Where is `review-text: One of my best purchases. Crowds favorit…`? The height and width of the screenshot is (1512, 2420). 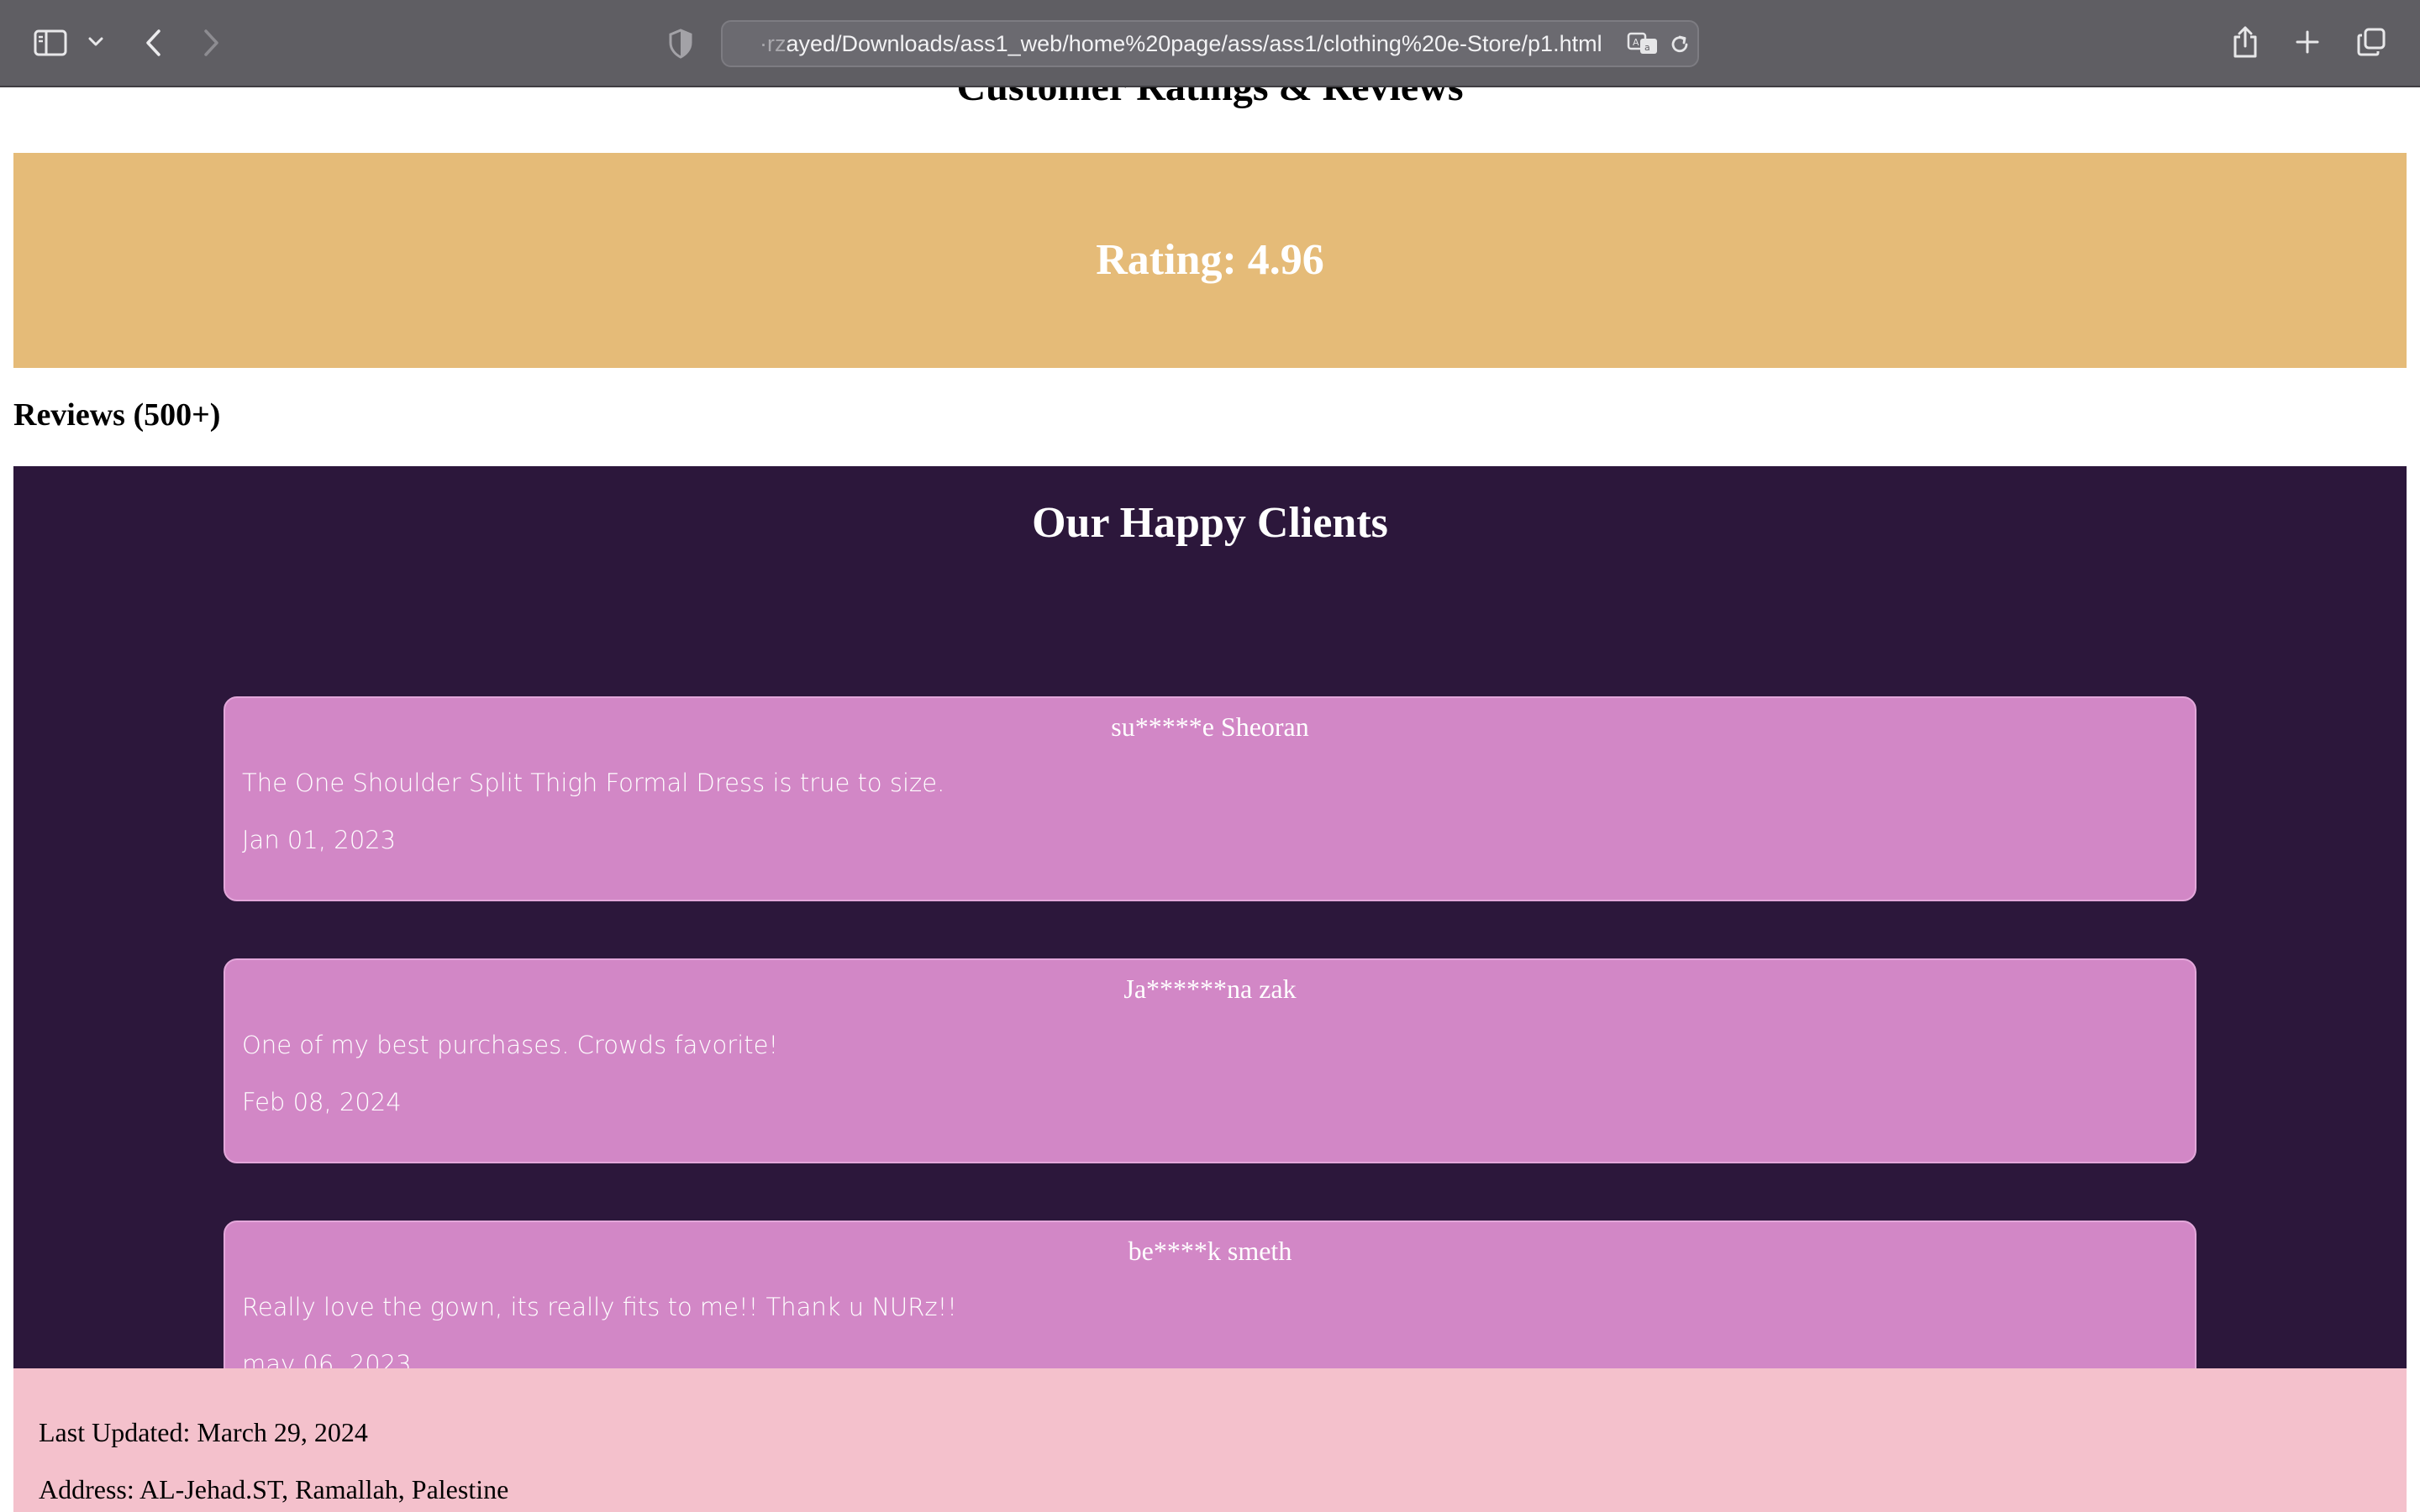 review-text: One of my best purchases. Crowds favorit… is located at coordinates (511, 1045).